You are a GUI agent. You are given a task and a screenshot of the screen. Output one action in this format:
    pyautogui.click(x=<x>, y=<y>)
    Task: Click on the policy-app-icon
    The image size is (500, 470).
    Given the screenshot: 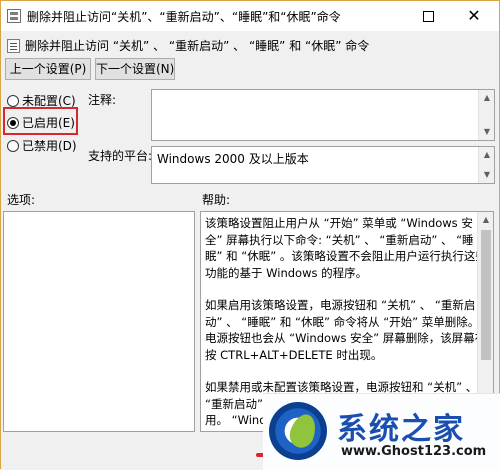 What is the action you would take?
    pyautogui.click(x=14, y=16)
    